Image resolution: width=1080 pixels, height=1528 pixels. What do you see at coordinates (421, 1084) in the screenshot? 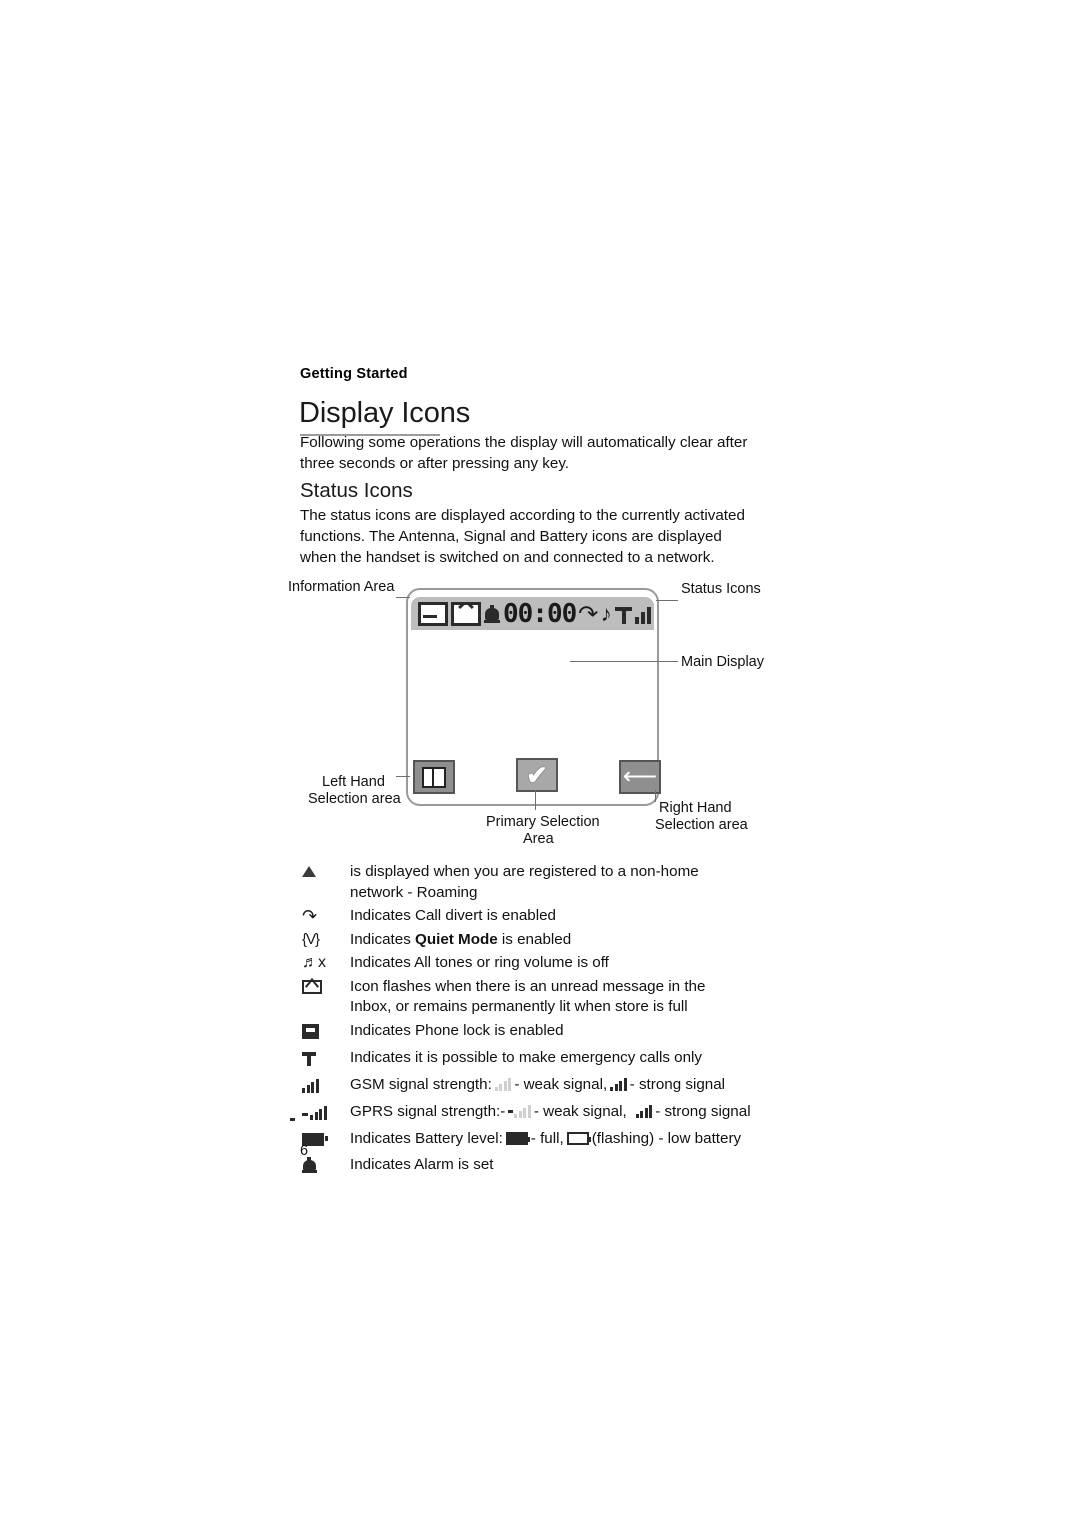
I see `legend-text-pre: GSM signal strength:` at bounding box center [421, 1084].